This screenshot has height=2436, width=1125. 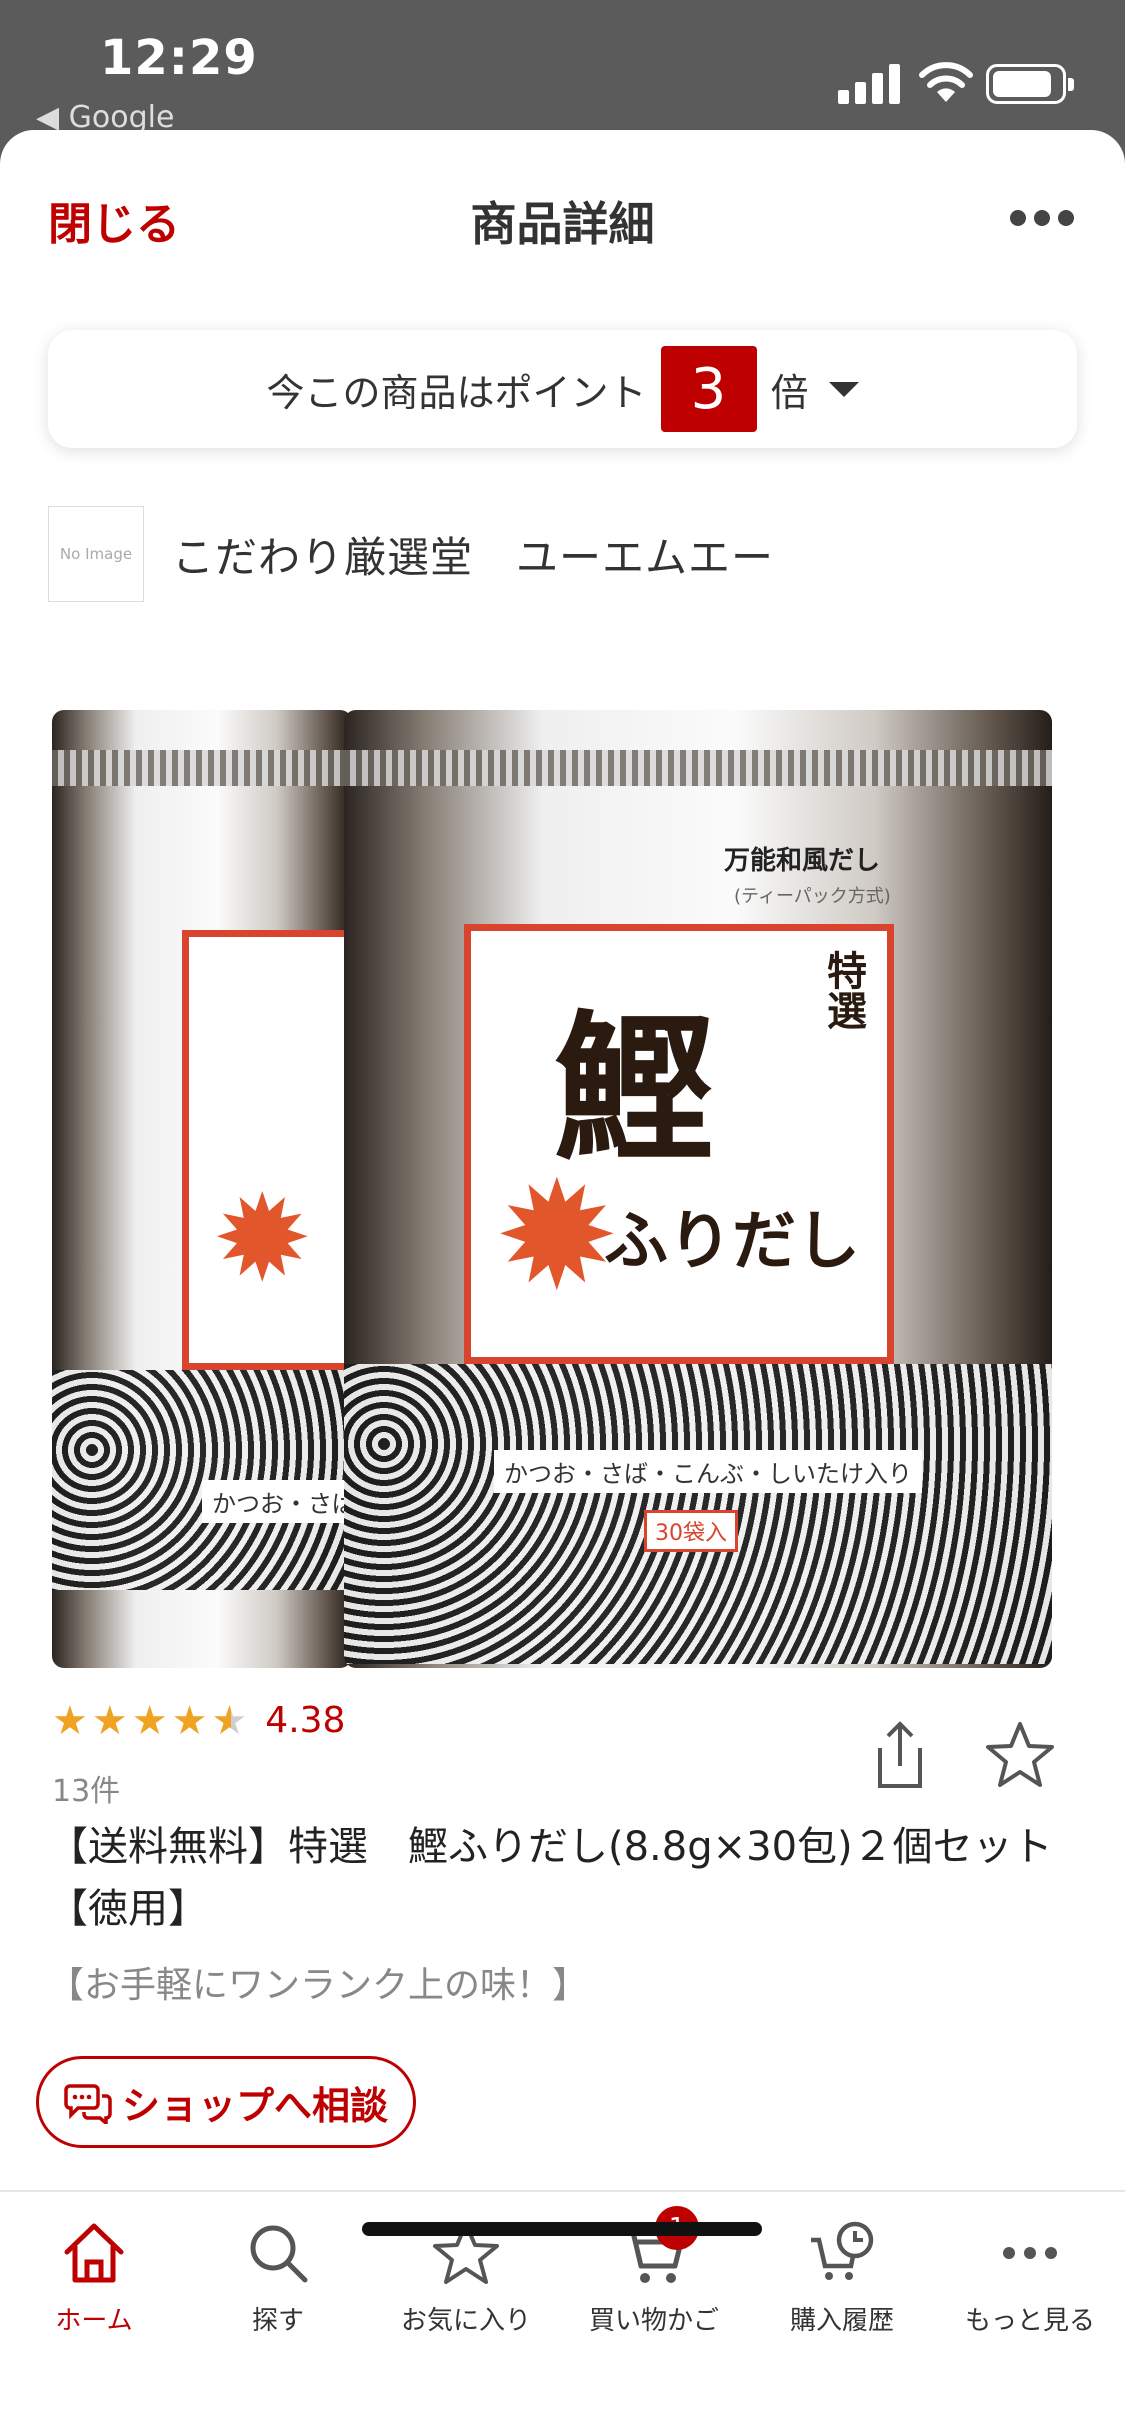 What do you see at coordinates (732, 1241) in the screenshot?
I see `package-script: ふりだし` at bounding box center [732, 1241].